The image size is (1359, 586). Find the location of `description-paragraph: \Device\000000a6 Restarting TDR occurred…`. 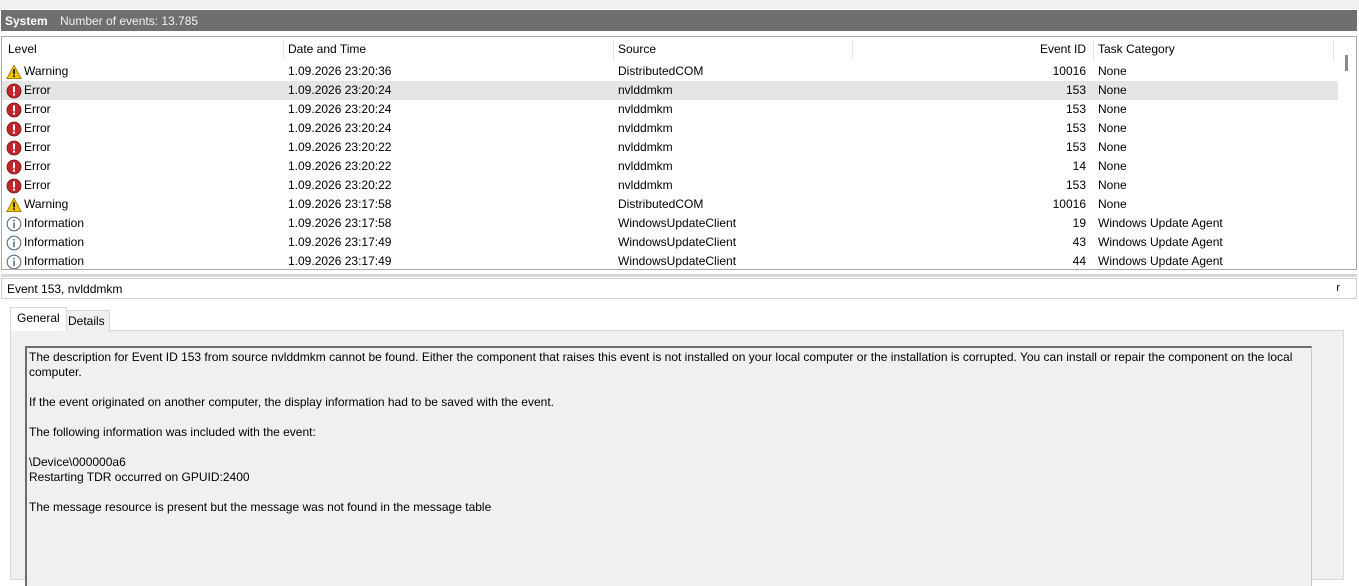

description-paragraph: \Device\000000a6 Restarting TDR occurred… is located at coordinates (139, 469).